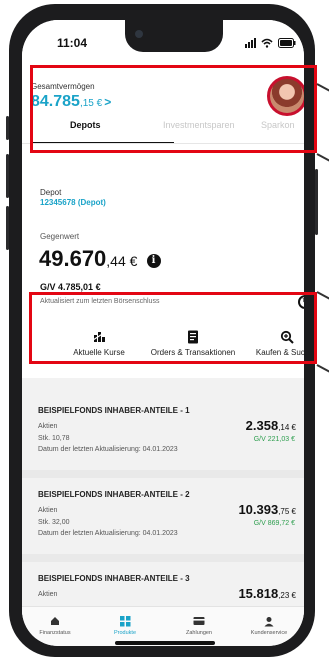 The height and width of the screenshot is (663, 329). Describe the element at coordinates (79, 287) in the screenshot. I see `profit-loss-value: 4.785,01 €` at that location.